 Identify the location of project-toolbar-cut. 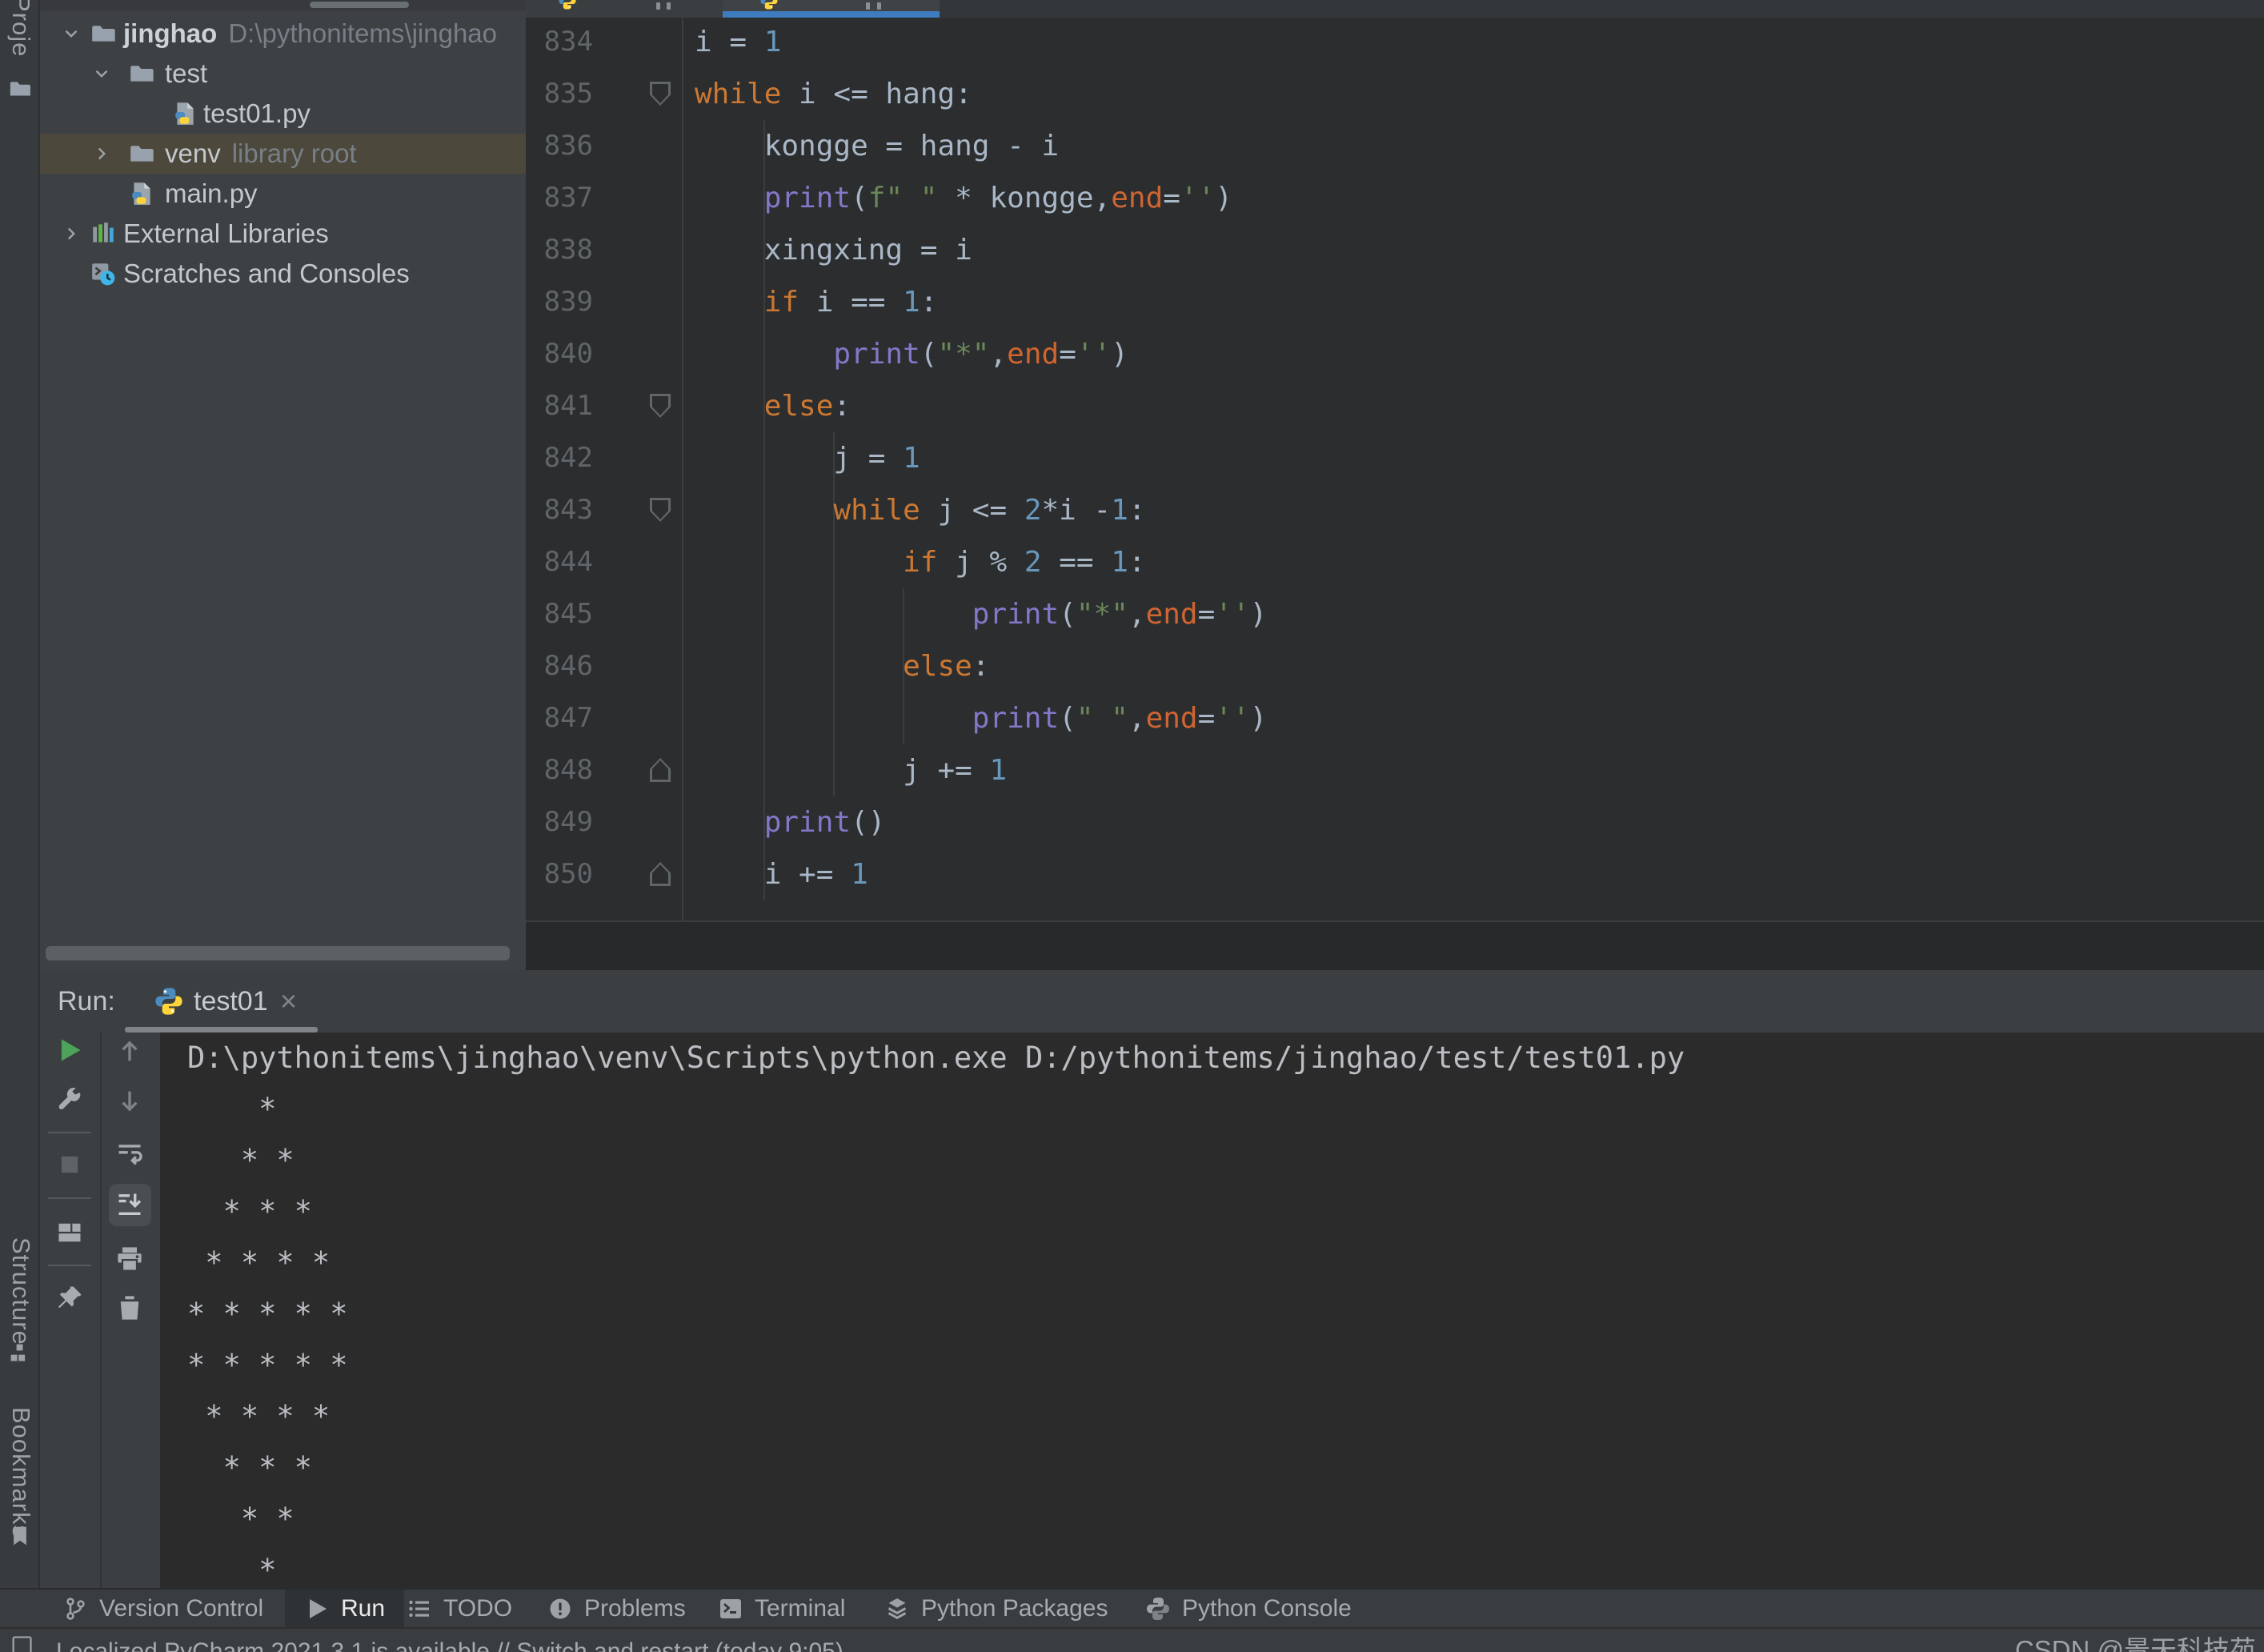
(283, 5).